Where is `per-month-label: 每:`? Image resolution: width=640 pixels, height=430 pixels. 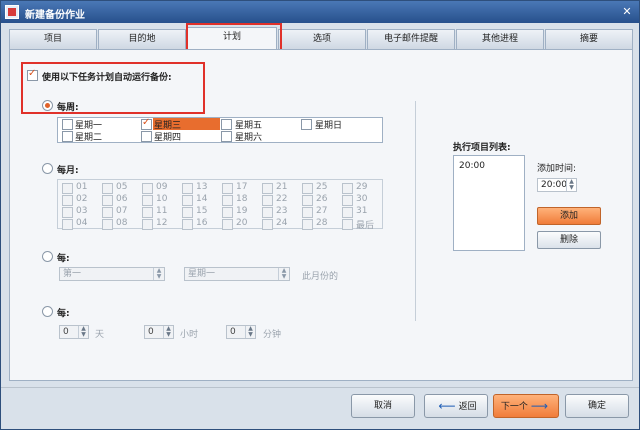
per-month-label: 每: is located at coordinates (63, 259).